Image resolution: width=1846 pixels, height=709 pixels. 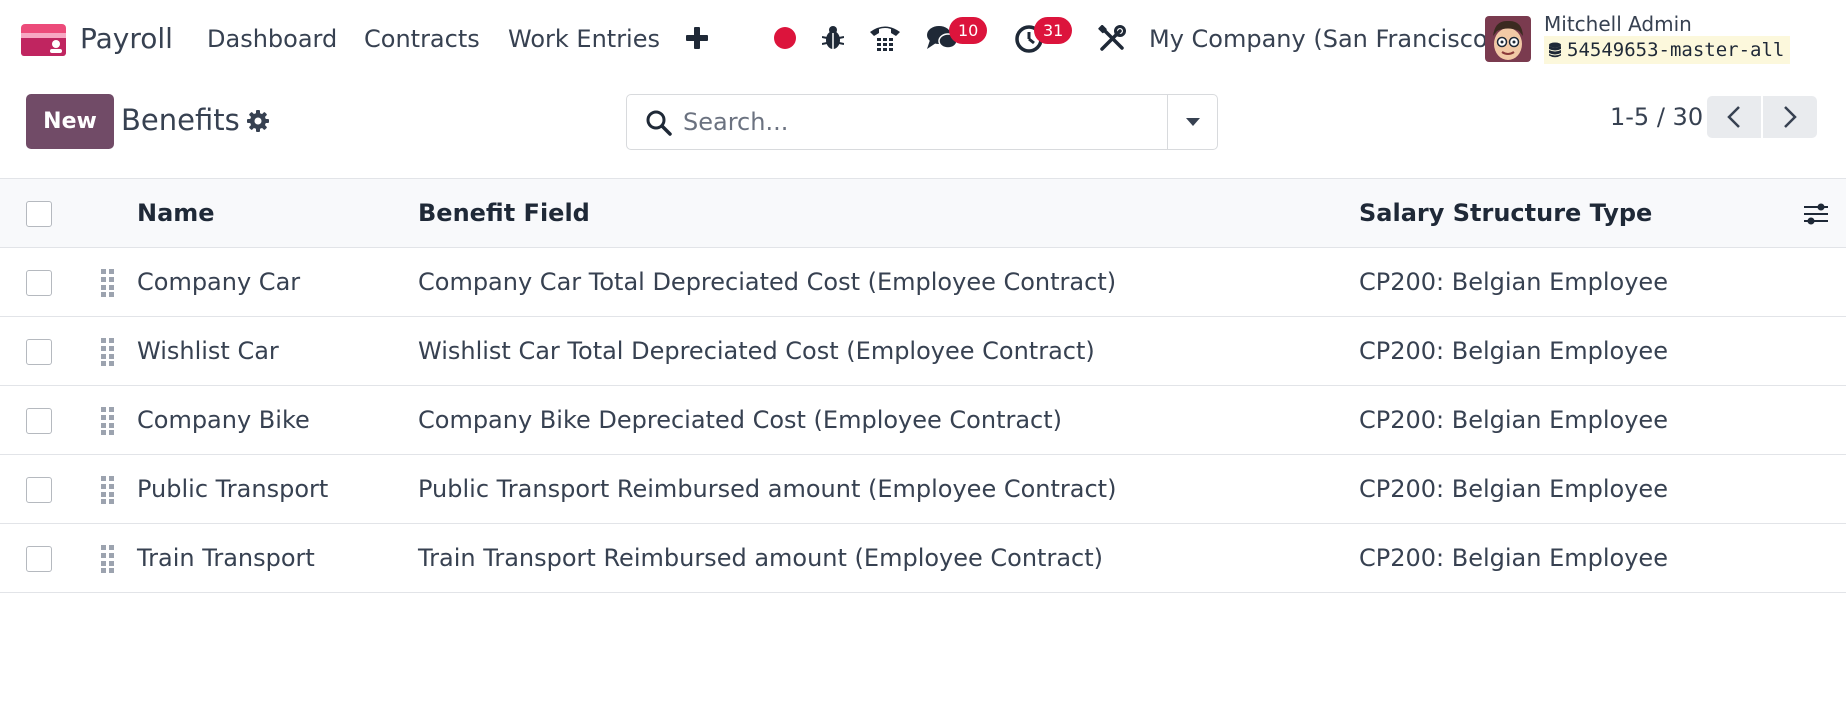 What do you see at coordinates (1656, 117) in the screenshot?
I see `pager-value: 1-5 / 30` at bounding box center [1656, 117].